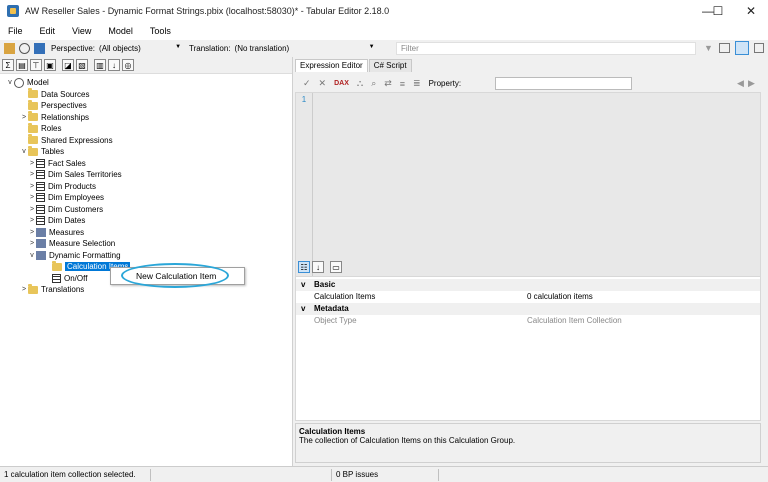 Image resolution: width=768 pixels, height=482 pixels. I want to click on tree-item: > Dim Sales Territories, so click(75, 175).